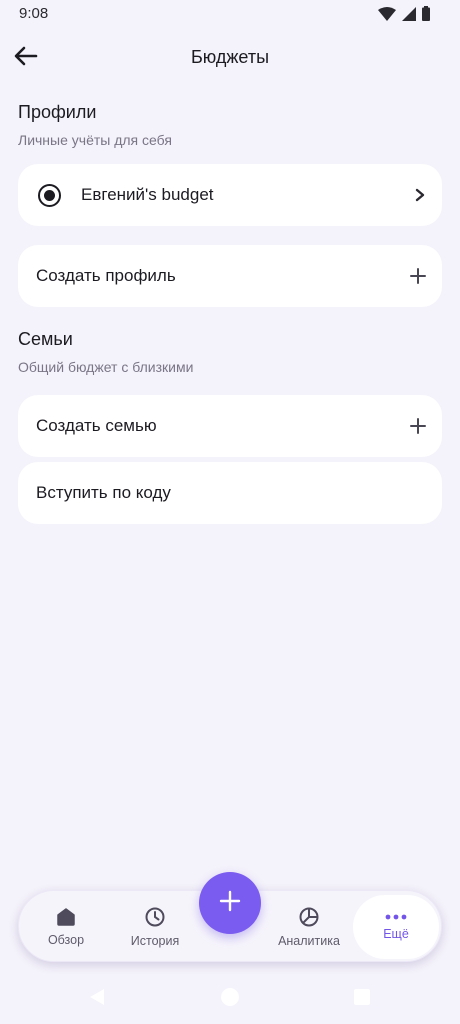 Image resolution: width=460 pixels, height=1024 pixels. I want to click on system-recents-icon, so click(362, 999).